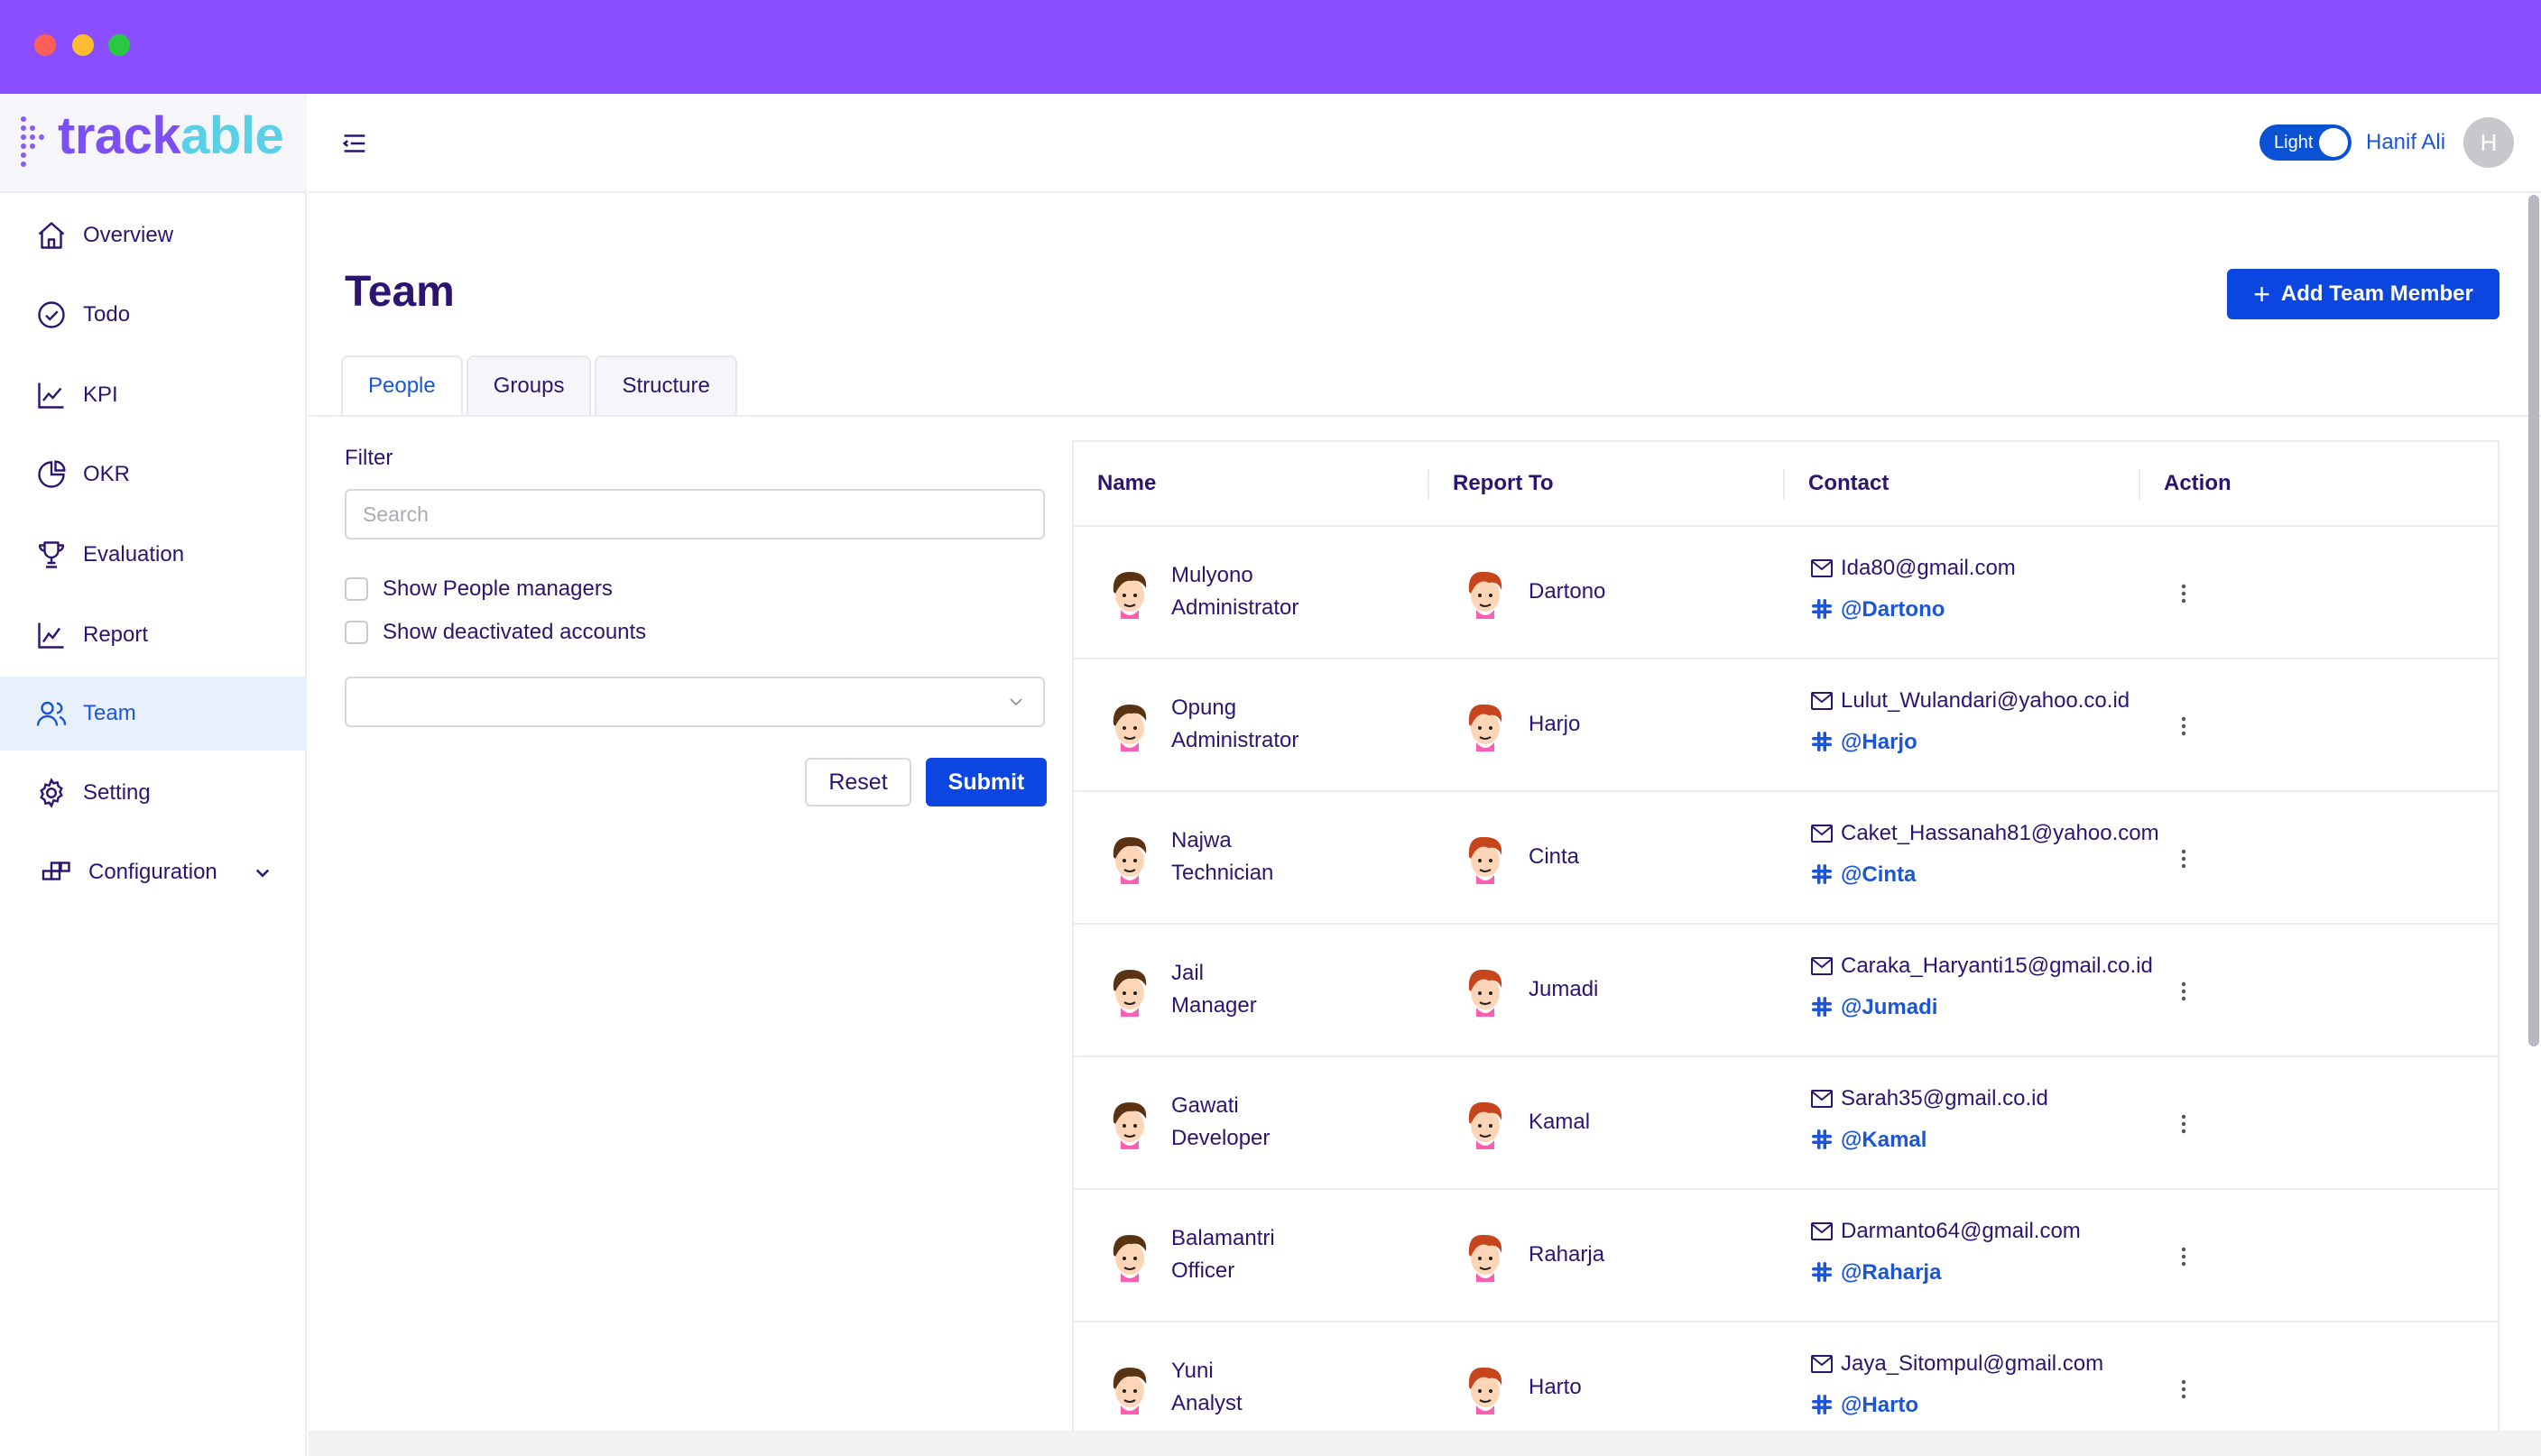 The height and width of the screenshot is (1456, 2541). Describe the element at coordinates (1879, 1406) in the screenshot. I see `contact-slack-handle: @Harto` at that location.